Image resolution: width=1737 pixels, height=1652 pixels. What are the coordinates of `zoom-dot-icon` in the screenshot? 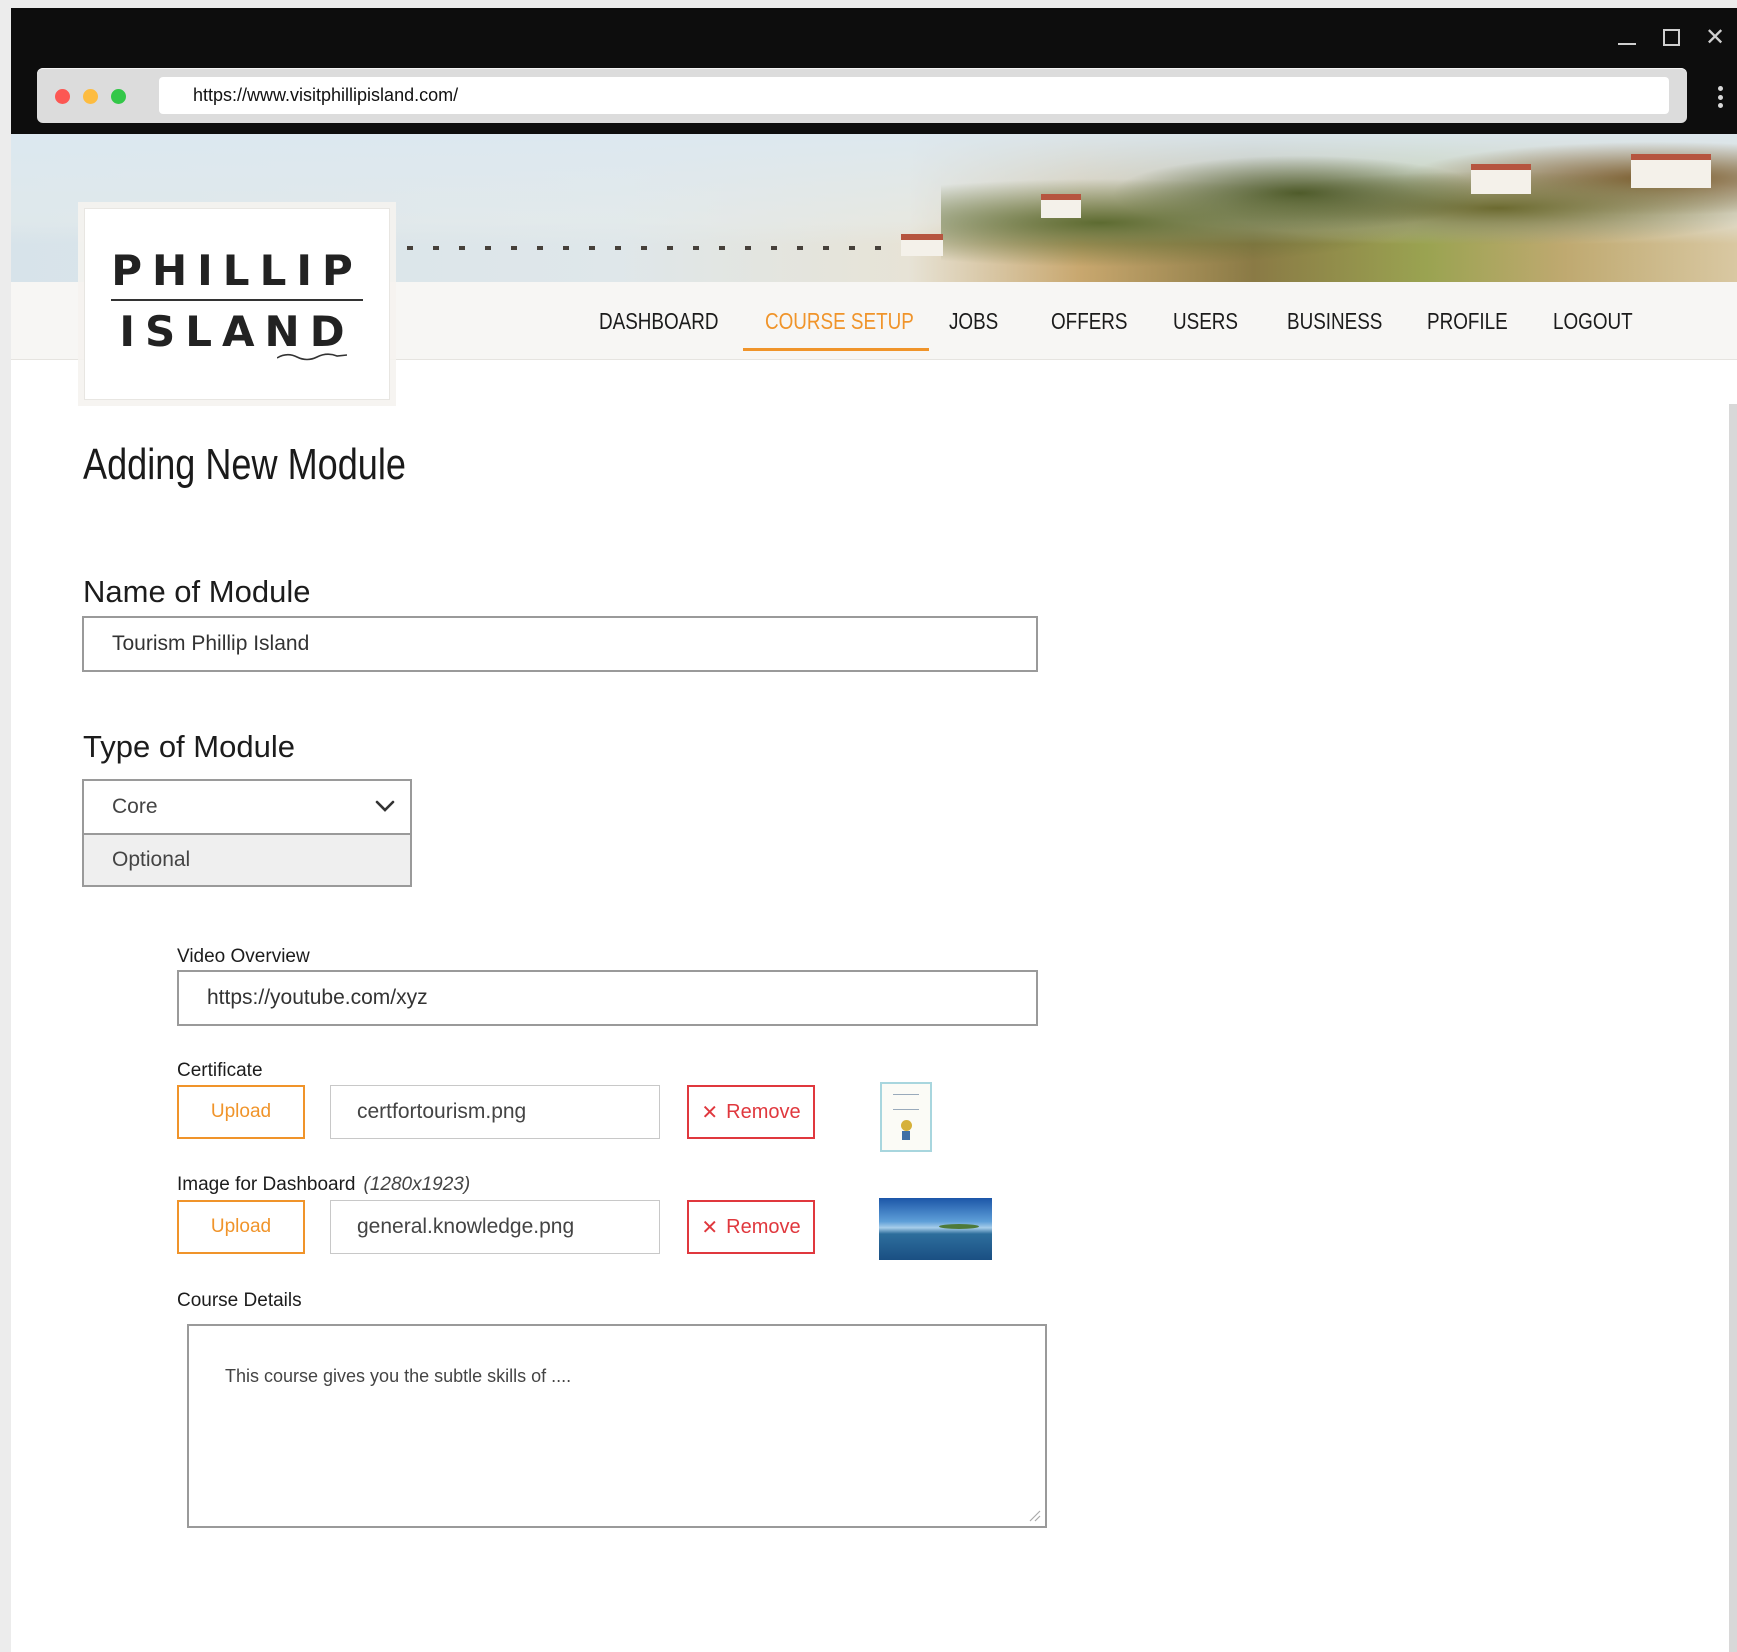 It's located at (118, 96).